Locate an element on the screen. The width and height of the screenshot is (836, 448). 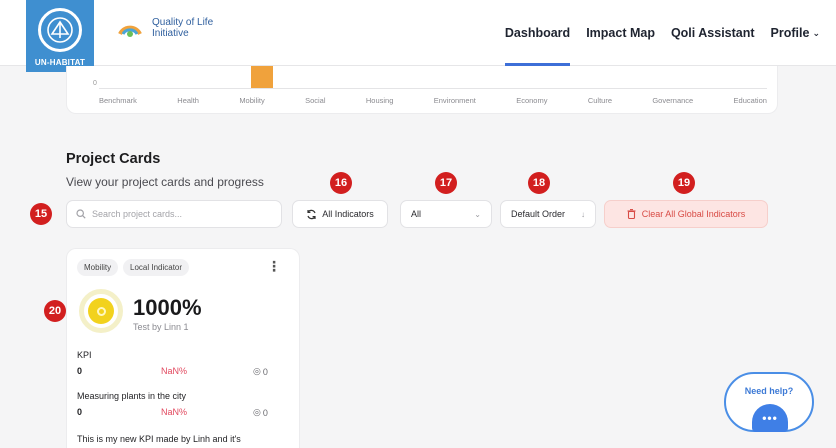
progress-ring is located at coordinates (101, 311).